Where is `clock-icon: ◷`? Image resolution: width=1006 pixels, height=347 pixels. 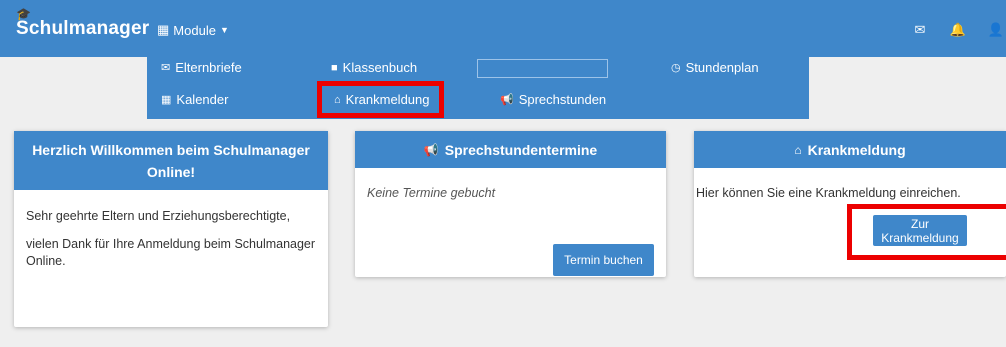
clock-icon: ◷ is located at coordinates (676, 68).